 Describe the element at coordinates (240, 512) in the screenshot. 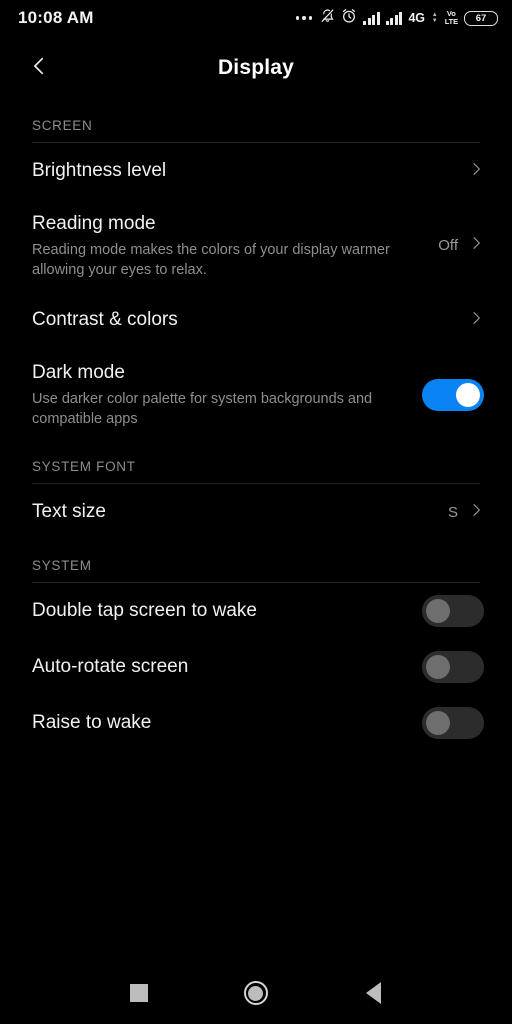

I see `row-text: Text size` at that location.